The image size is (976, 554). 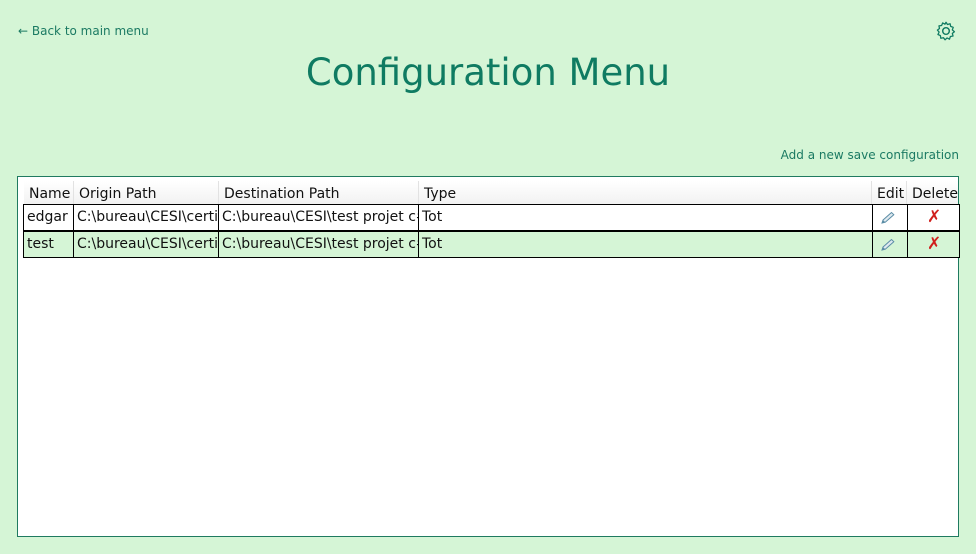 I want to click on cell-name: edgar, so click(x=49, y=217).